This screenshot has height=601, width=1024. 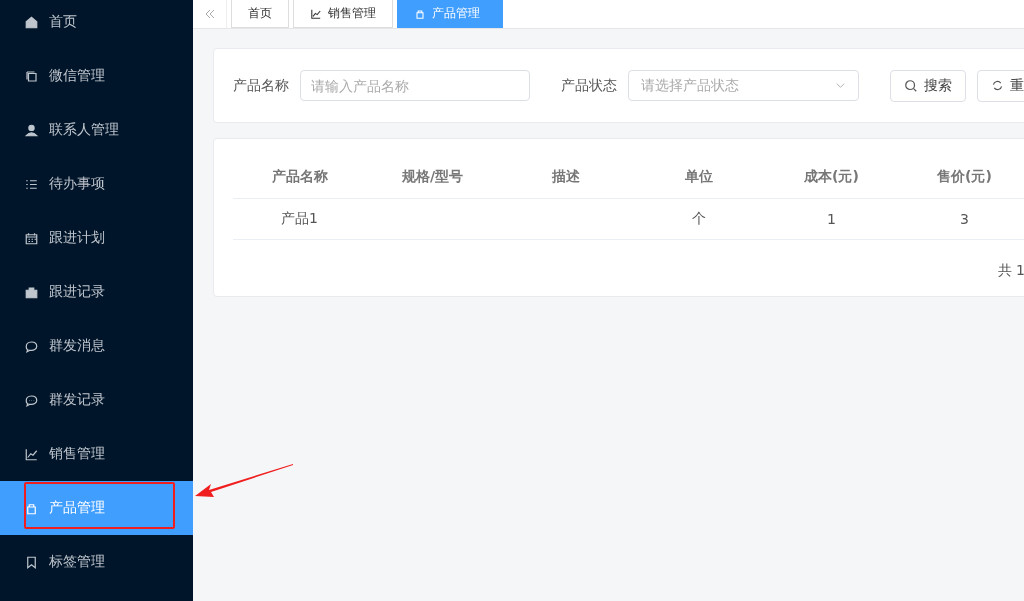 I want to click on reset-button: 重, so click(x=1000, y=85).